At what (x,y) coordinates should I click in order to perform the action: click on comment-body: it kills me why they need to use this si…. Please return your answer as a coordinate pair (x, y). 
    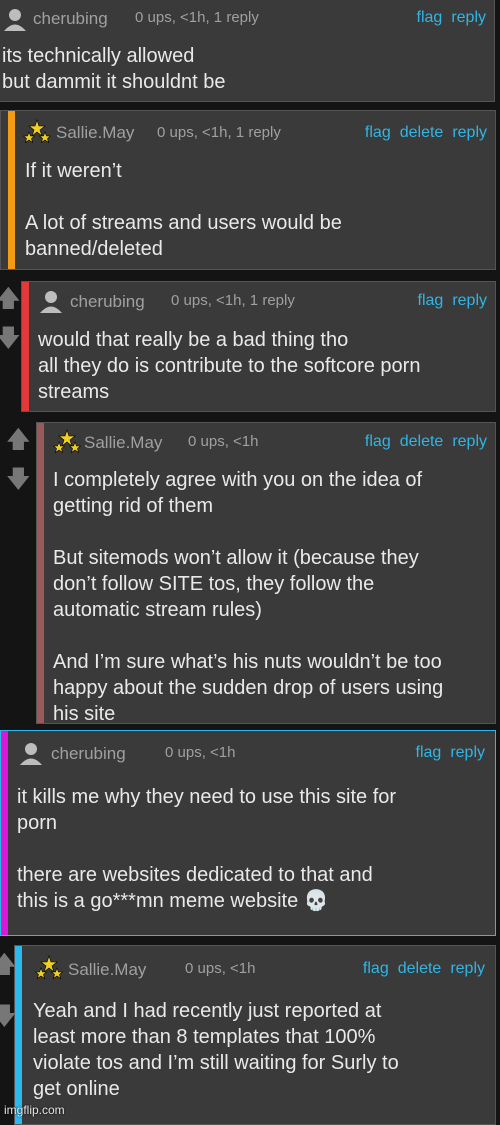
    Looking at the image, I should click on (206, 849).